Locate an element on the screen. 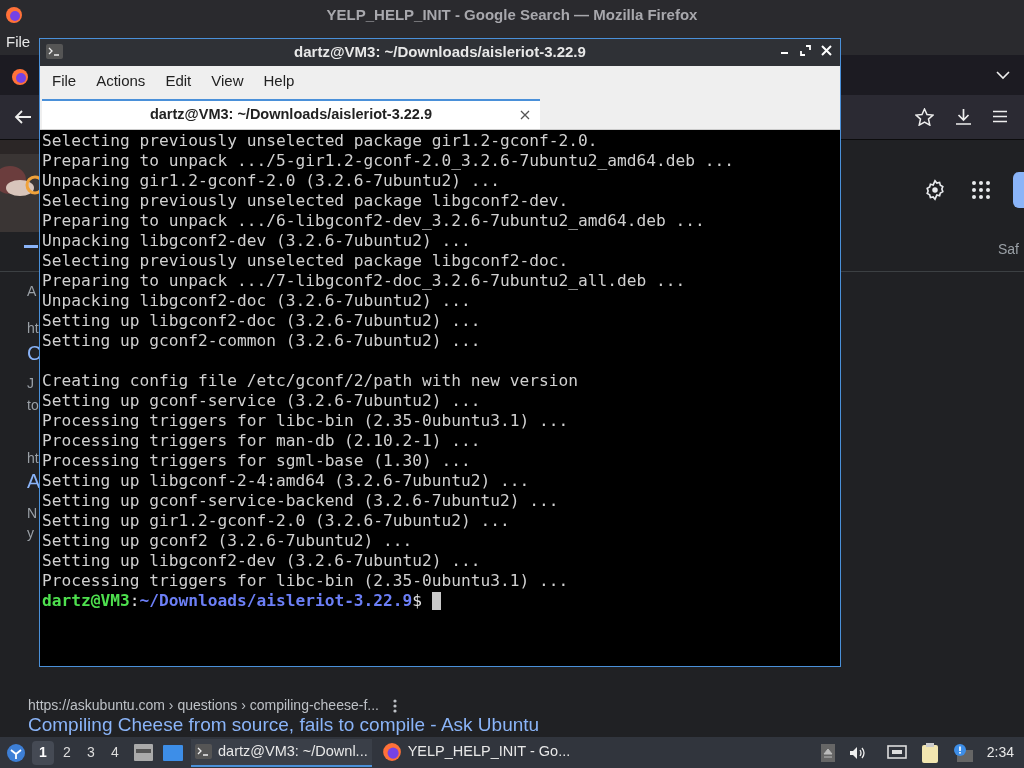  output-line: Selecting previously unselected package gir1.2-gconf-2.0. is located at coordinates (320, 141).